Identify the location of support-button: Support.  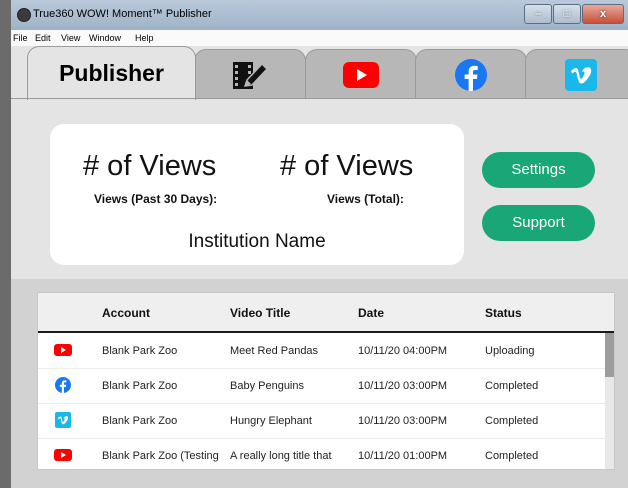
(538, 223).